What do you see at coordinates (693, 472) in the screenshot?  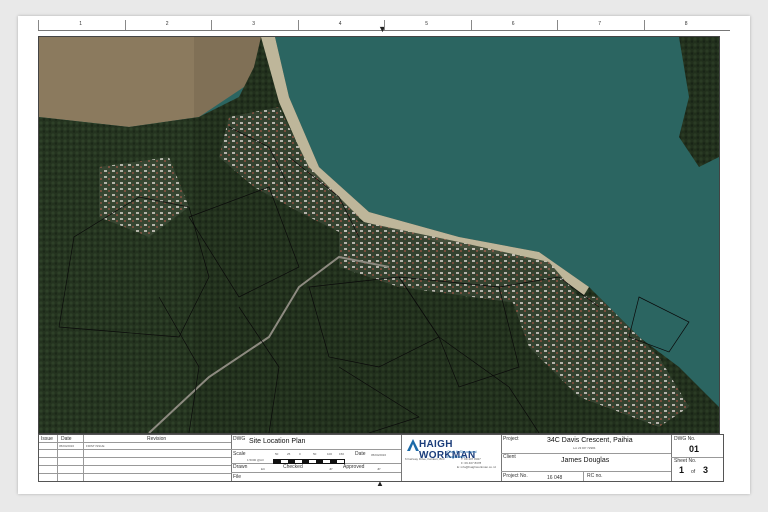 I see `sheet-of: of` at bounding box center [693, 472].